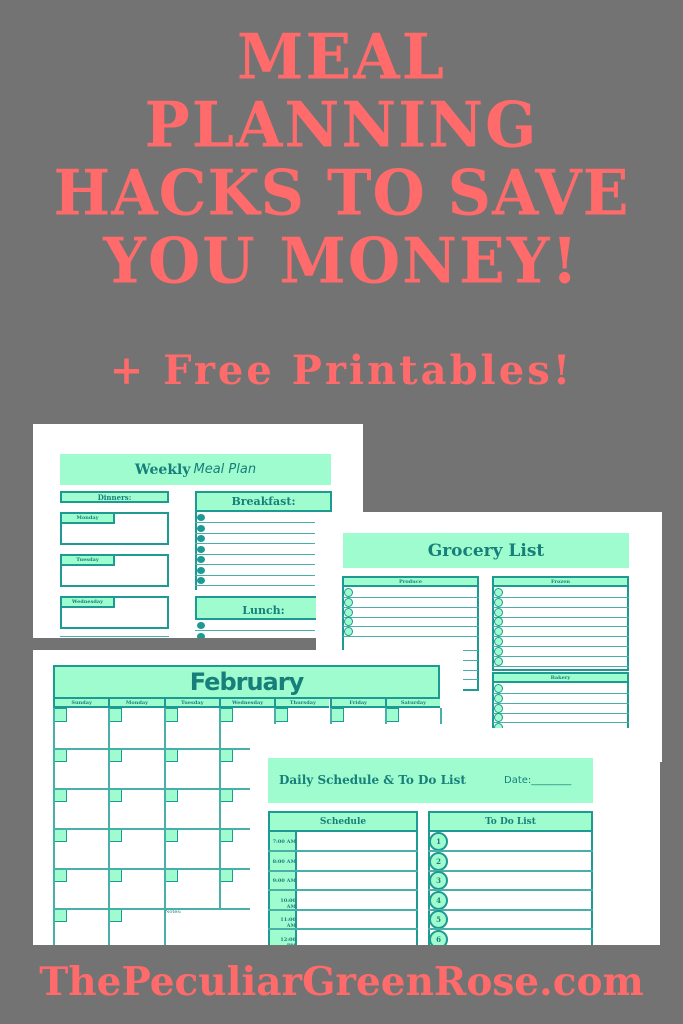 The height and width of the screenshot is (1024, 683). I want to click on meal-plan-title: Weekly Meal Plan, so click(195, 469).